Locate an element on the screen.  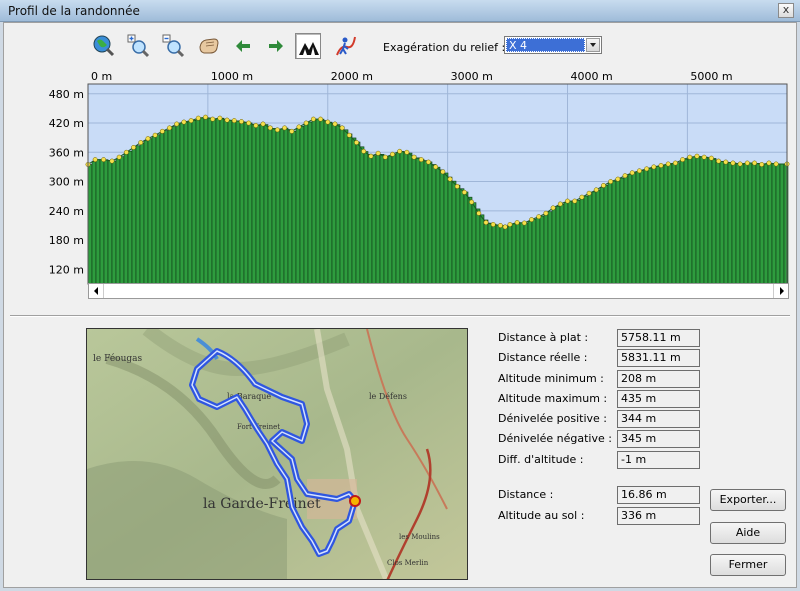
x-axis-ticks: 0 m 1000 m 2000 m 3000 m 4000 m 5000 m is located at coordinates (412, 76).